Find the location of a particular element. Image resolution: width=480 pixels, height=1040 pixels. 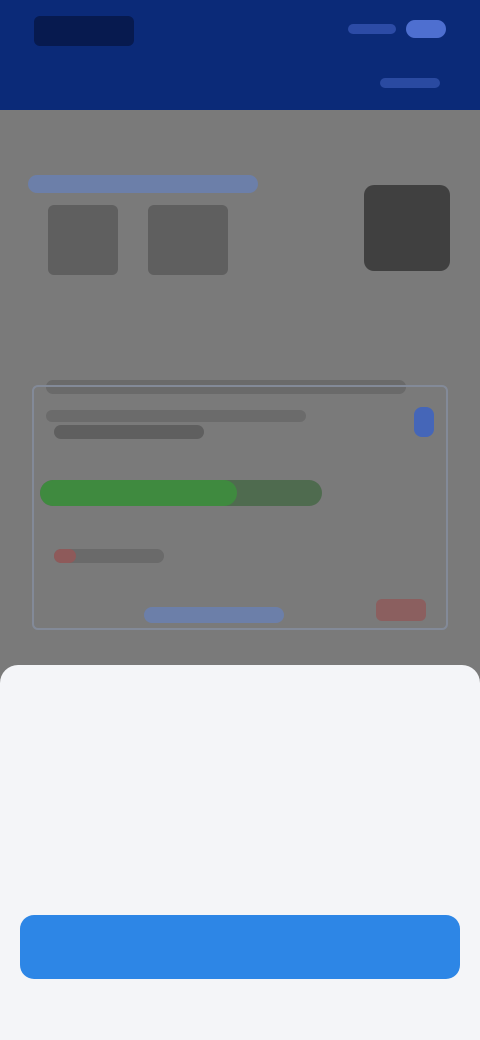

panel-label is located at coordinates (129, 432).